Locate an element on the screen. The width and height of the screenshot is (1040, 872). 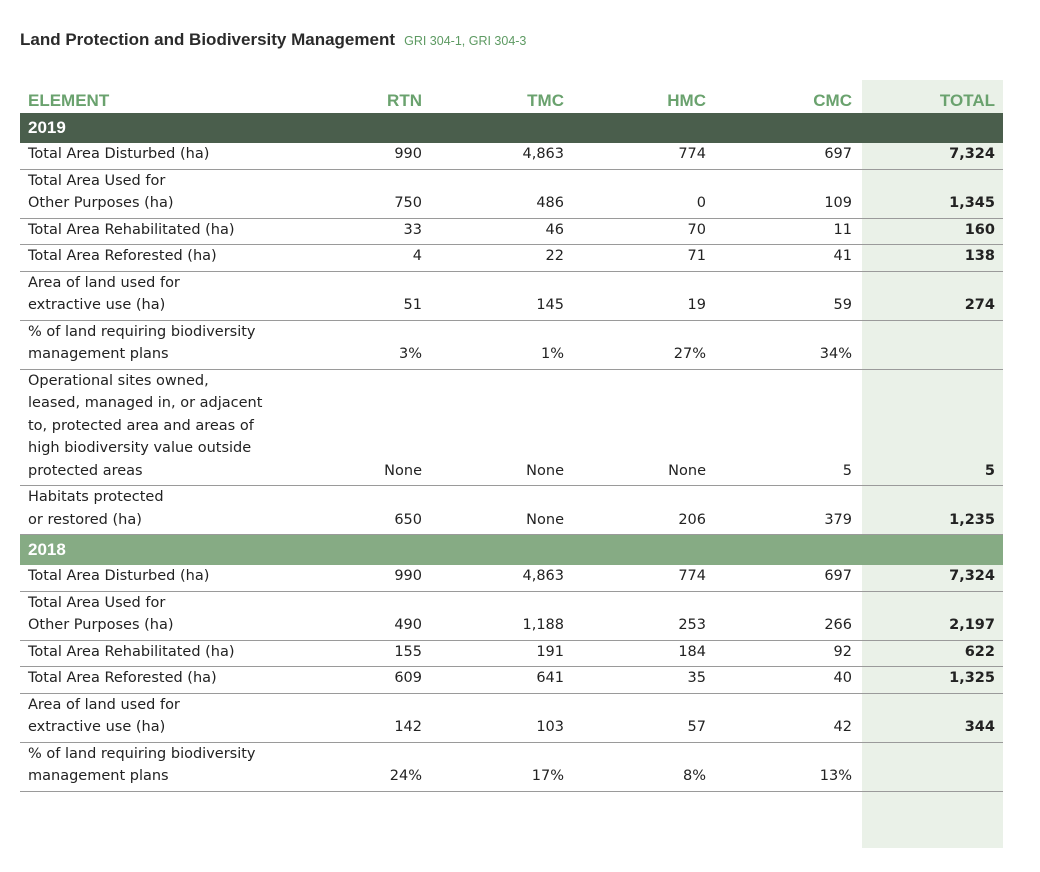
cmc-value: 5 is located at coordinates (787, 427).